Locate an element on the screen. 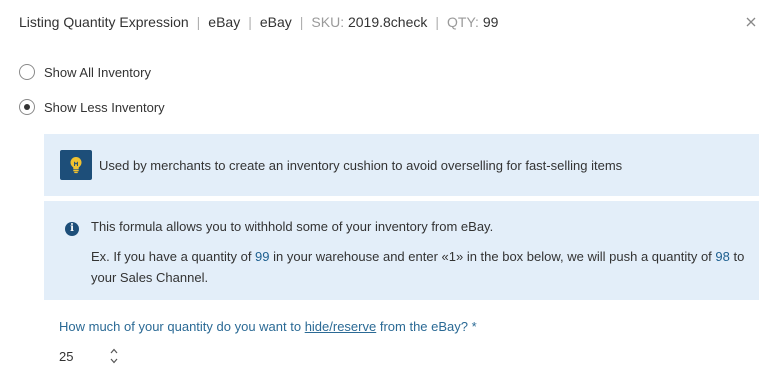 The width and height of the screenshot is (776, 369). quantity-stepper is located at coordinates (114, 356).